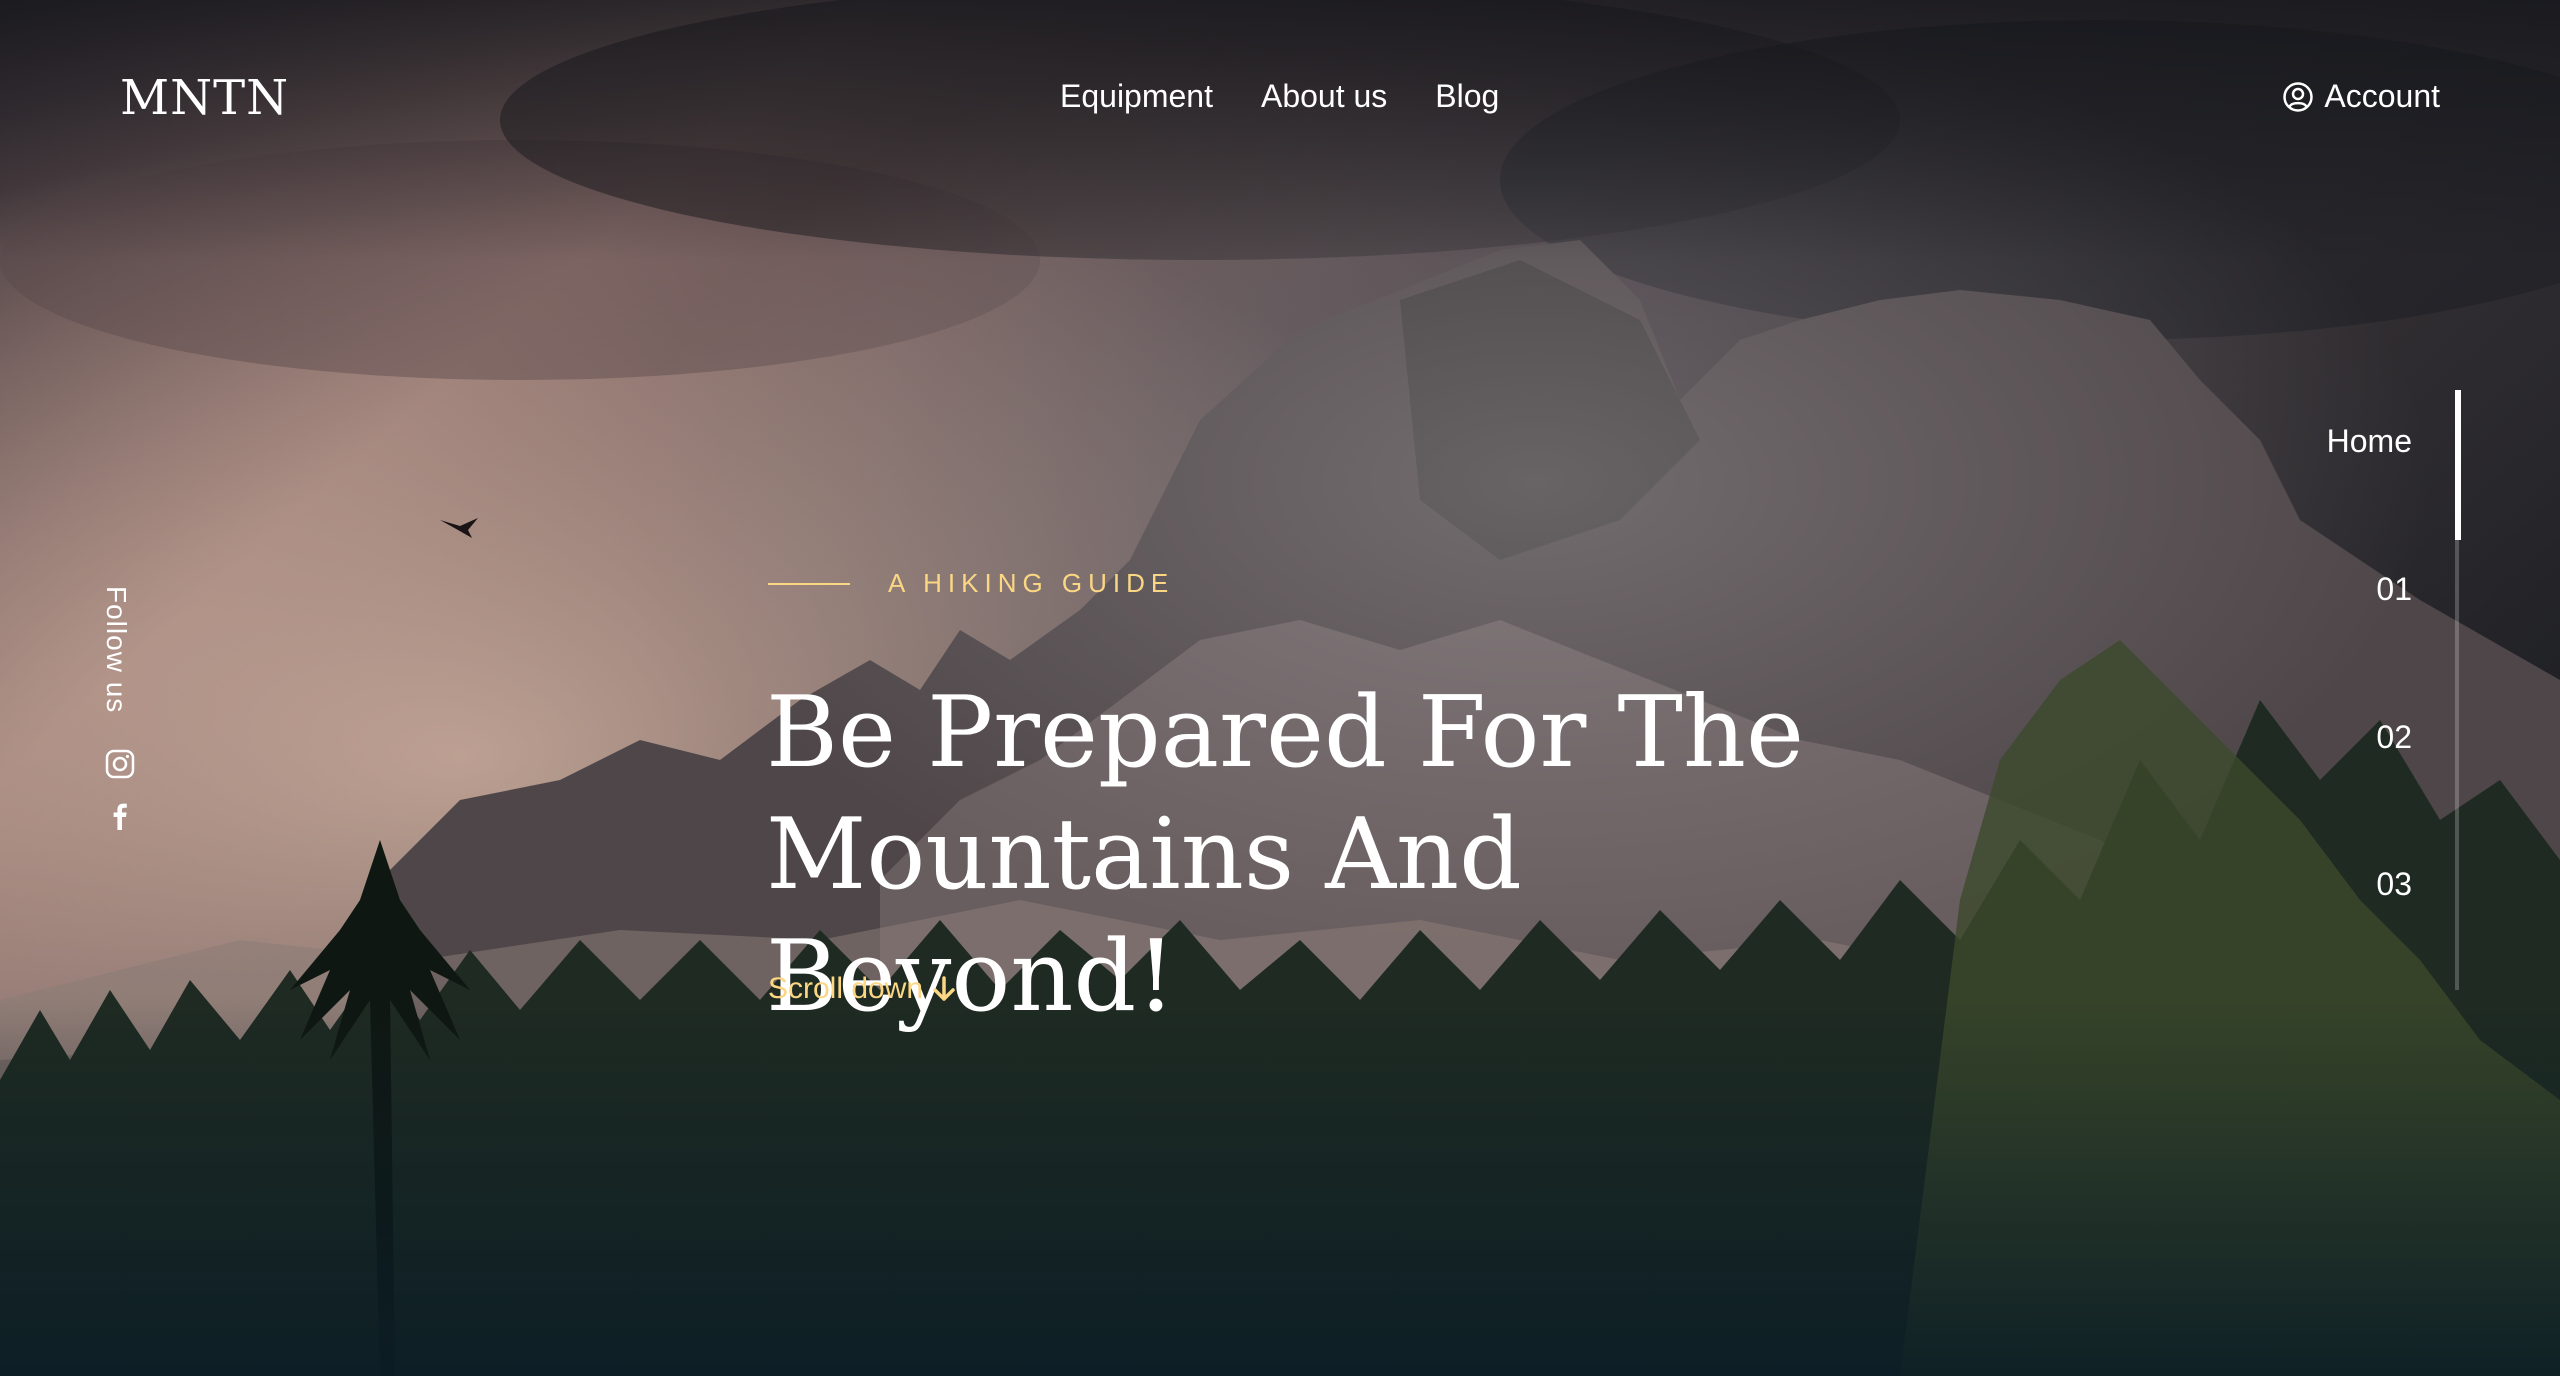  I want to click on slider-item-02: 02, so click(2312, 737).